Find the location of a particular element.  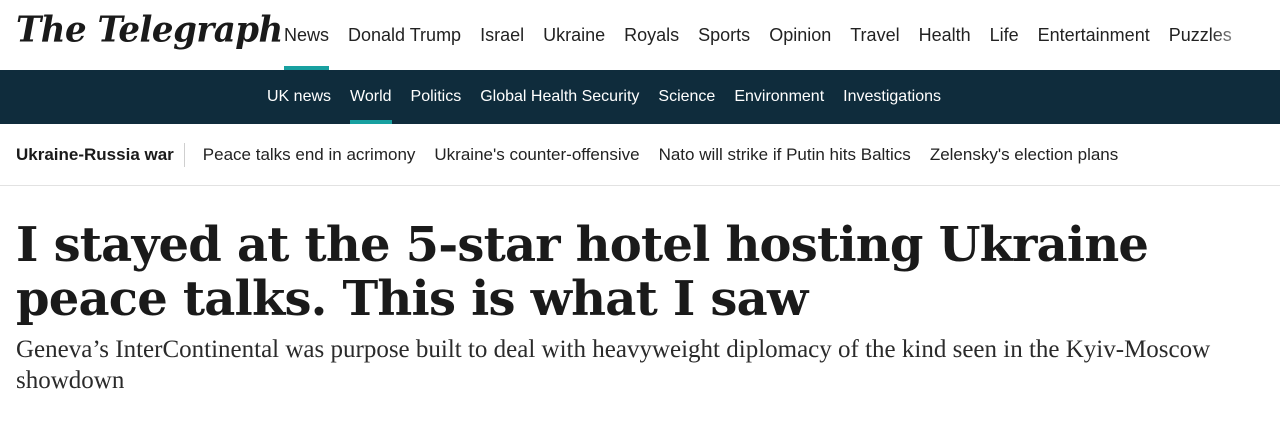

main-nav-ukraine: Ukraine is located at coordinates (574, 35).